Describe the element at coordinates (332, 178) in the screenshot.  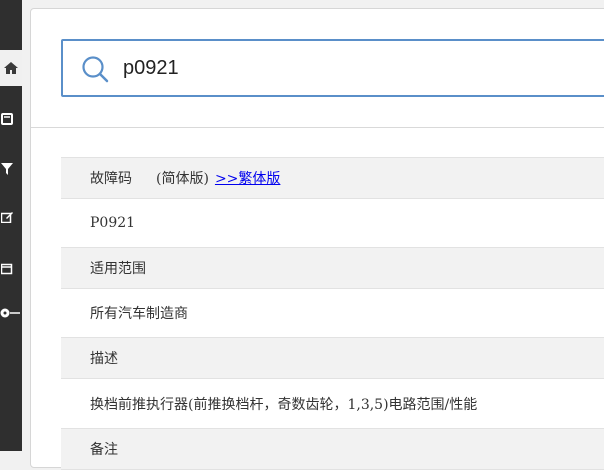
I see `table-row-code-header: 故障码 (简体版) >>繁体版` at that location.